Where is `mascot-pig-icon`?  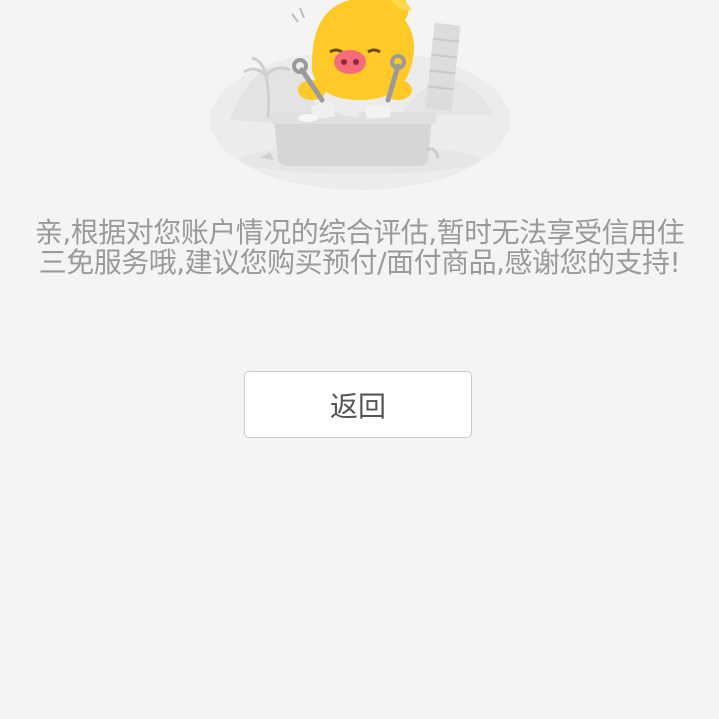 mascot-pig-icon is located at coordinates (352, 51).